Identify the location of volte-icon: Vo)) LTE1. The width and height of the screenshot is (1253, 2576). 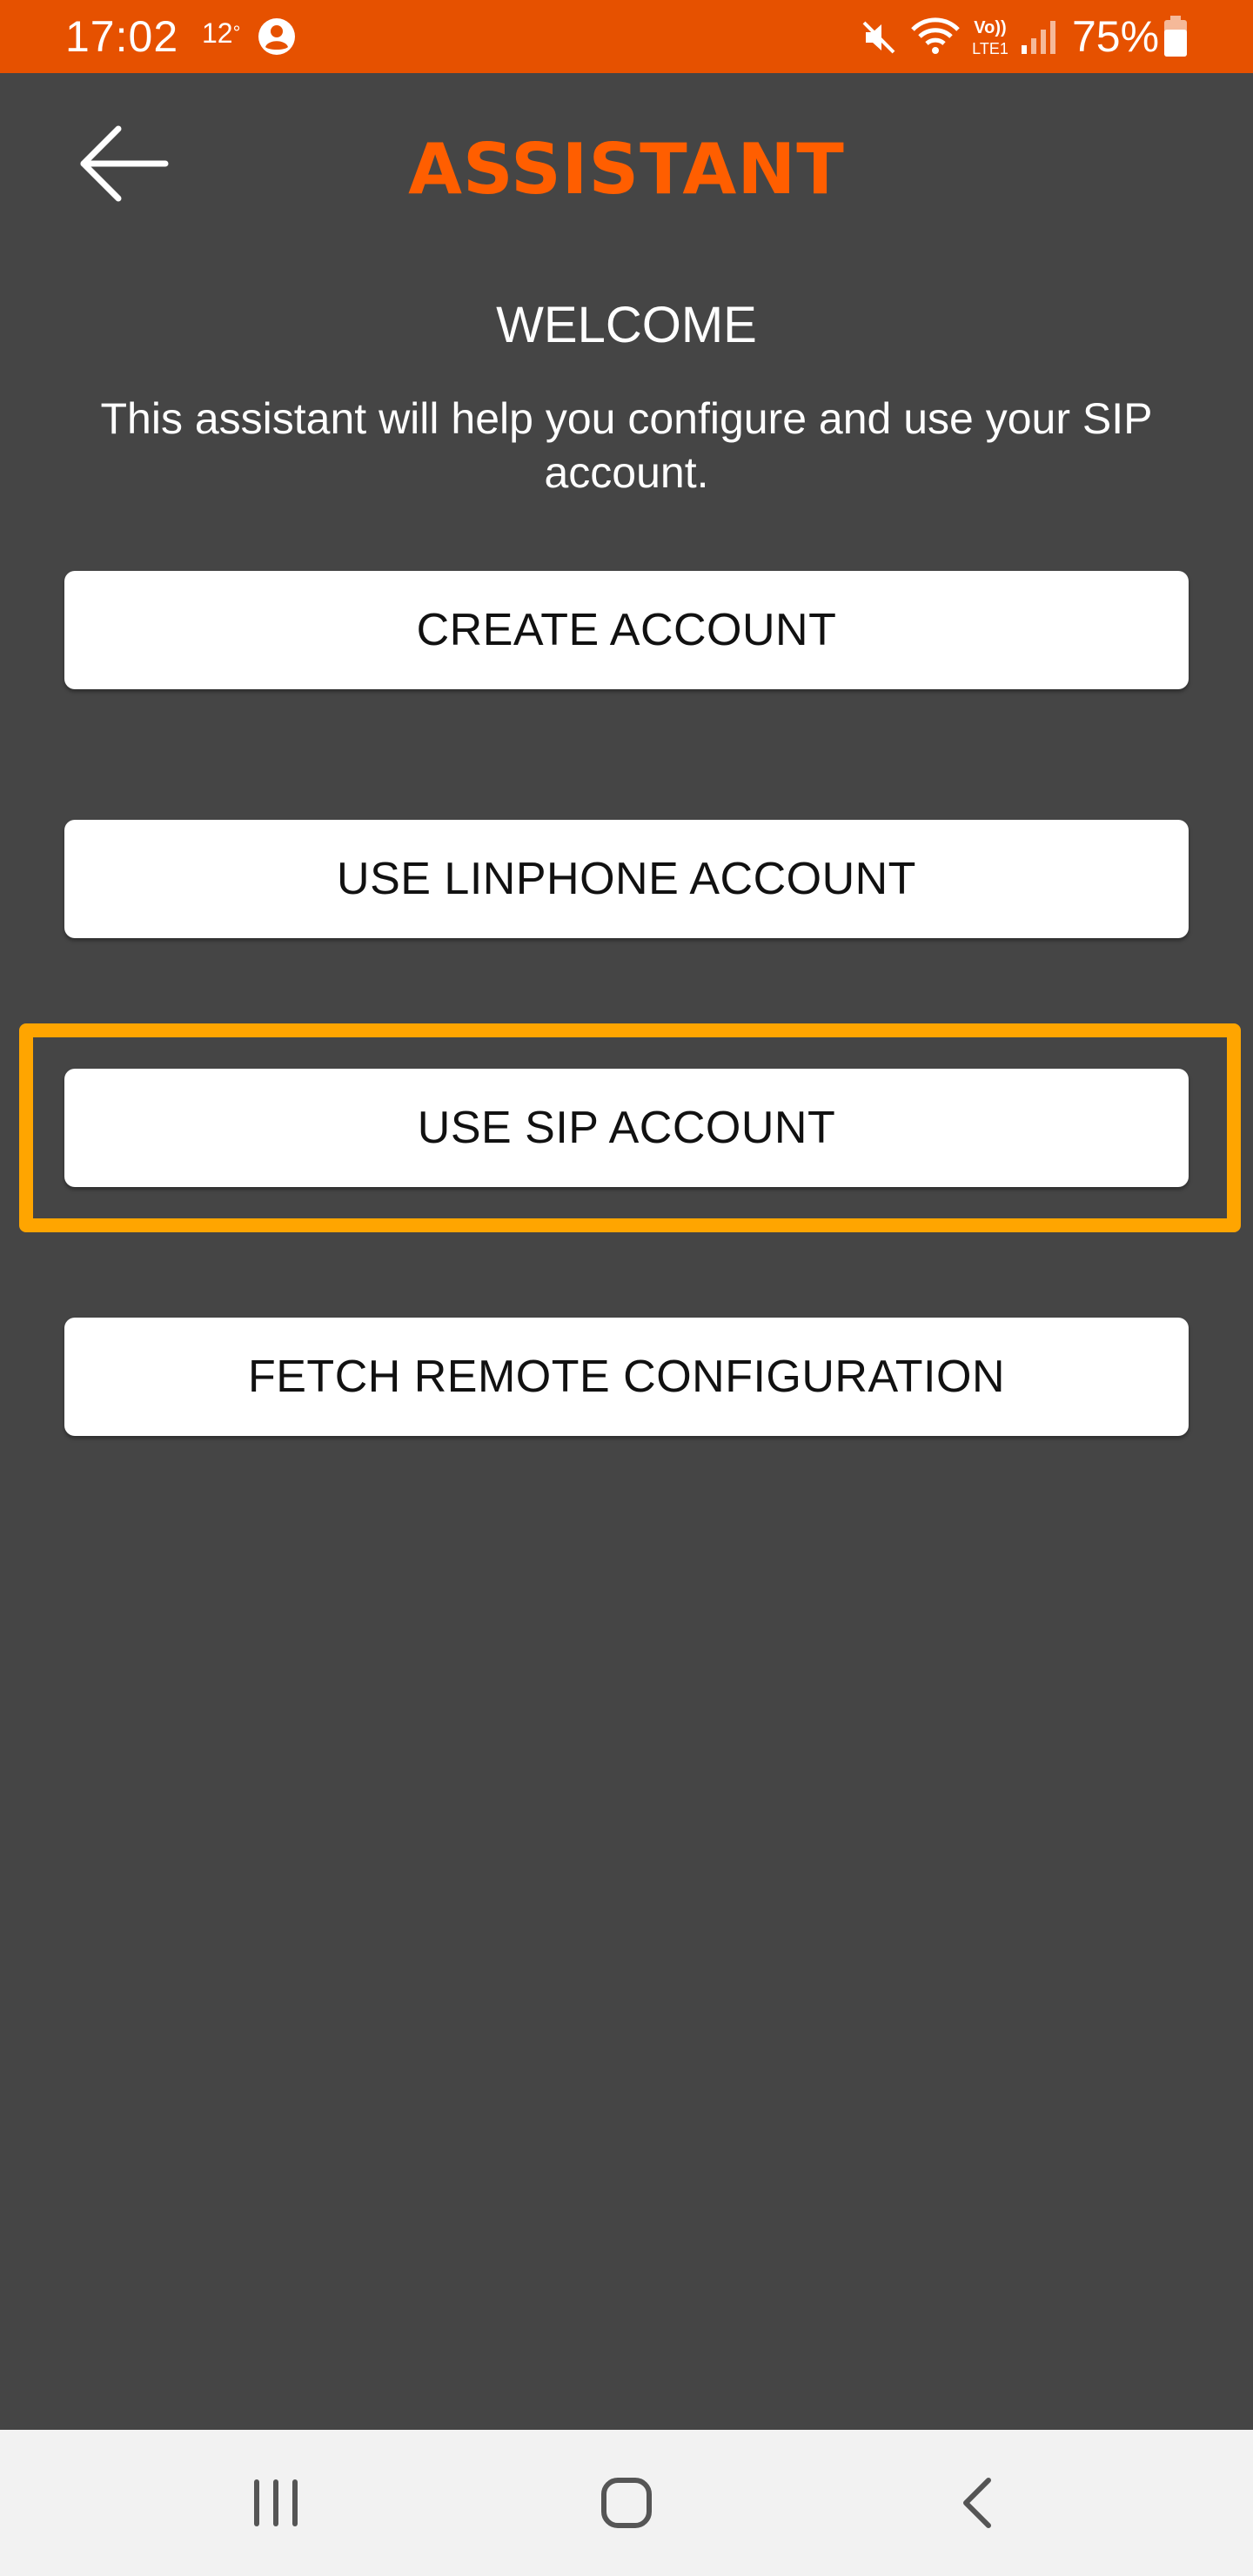
(990, 37).